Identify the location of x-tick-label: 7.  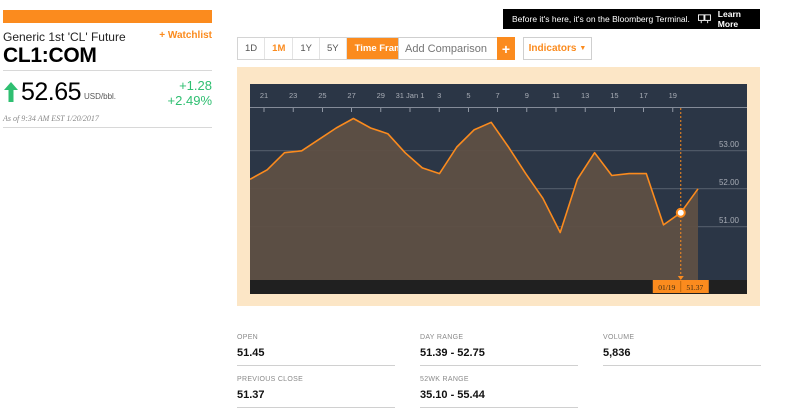
(498, 95).